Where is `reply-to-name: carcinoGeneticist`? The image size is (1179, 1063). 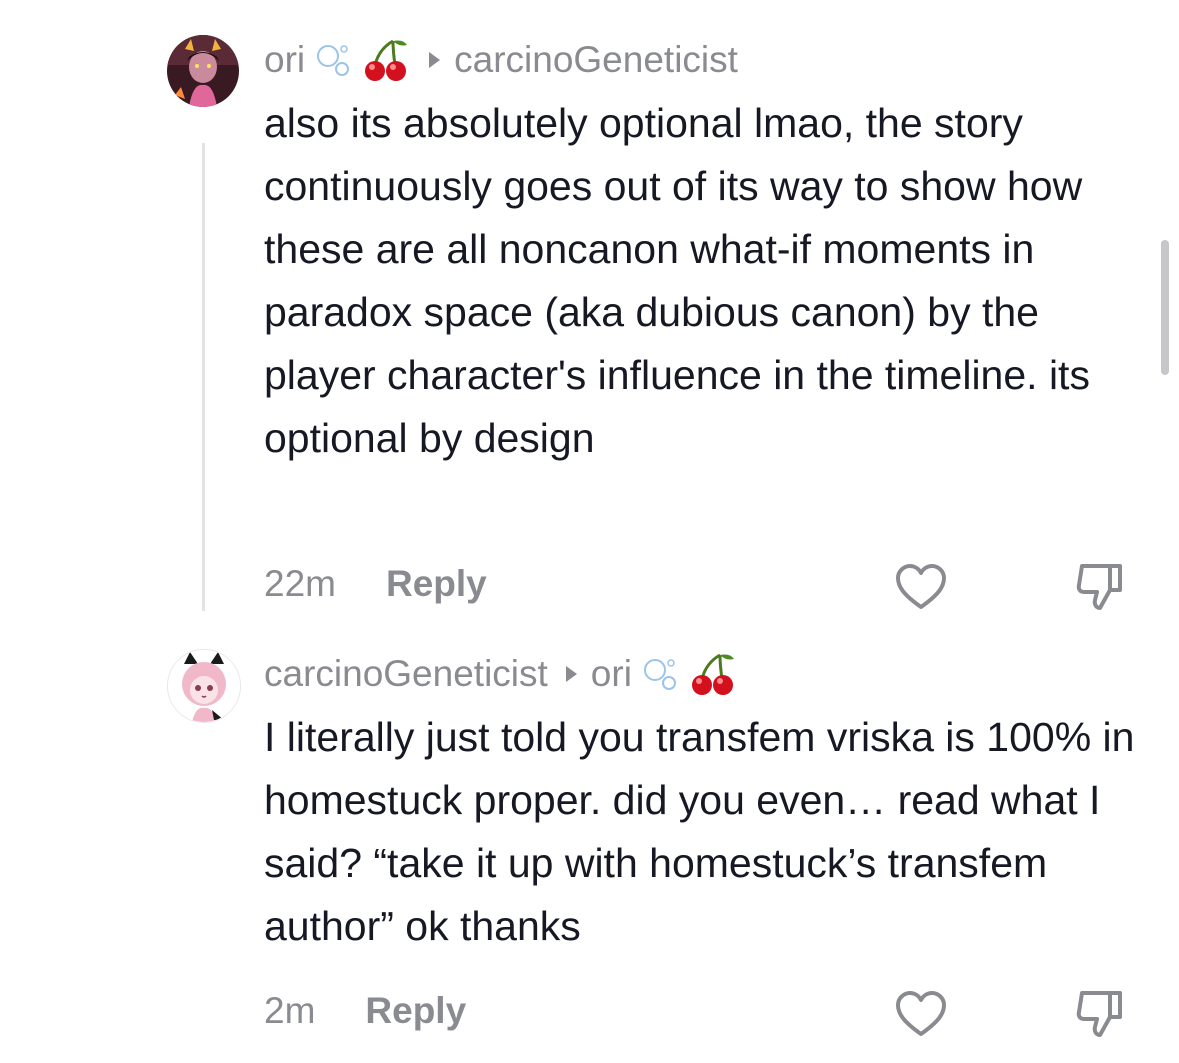
reply-to-name: carcinoGeneticist is located at coordinates (596, 60).